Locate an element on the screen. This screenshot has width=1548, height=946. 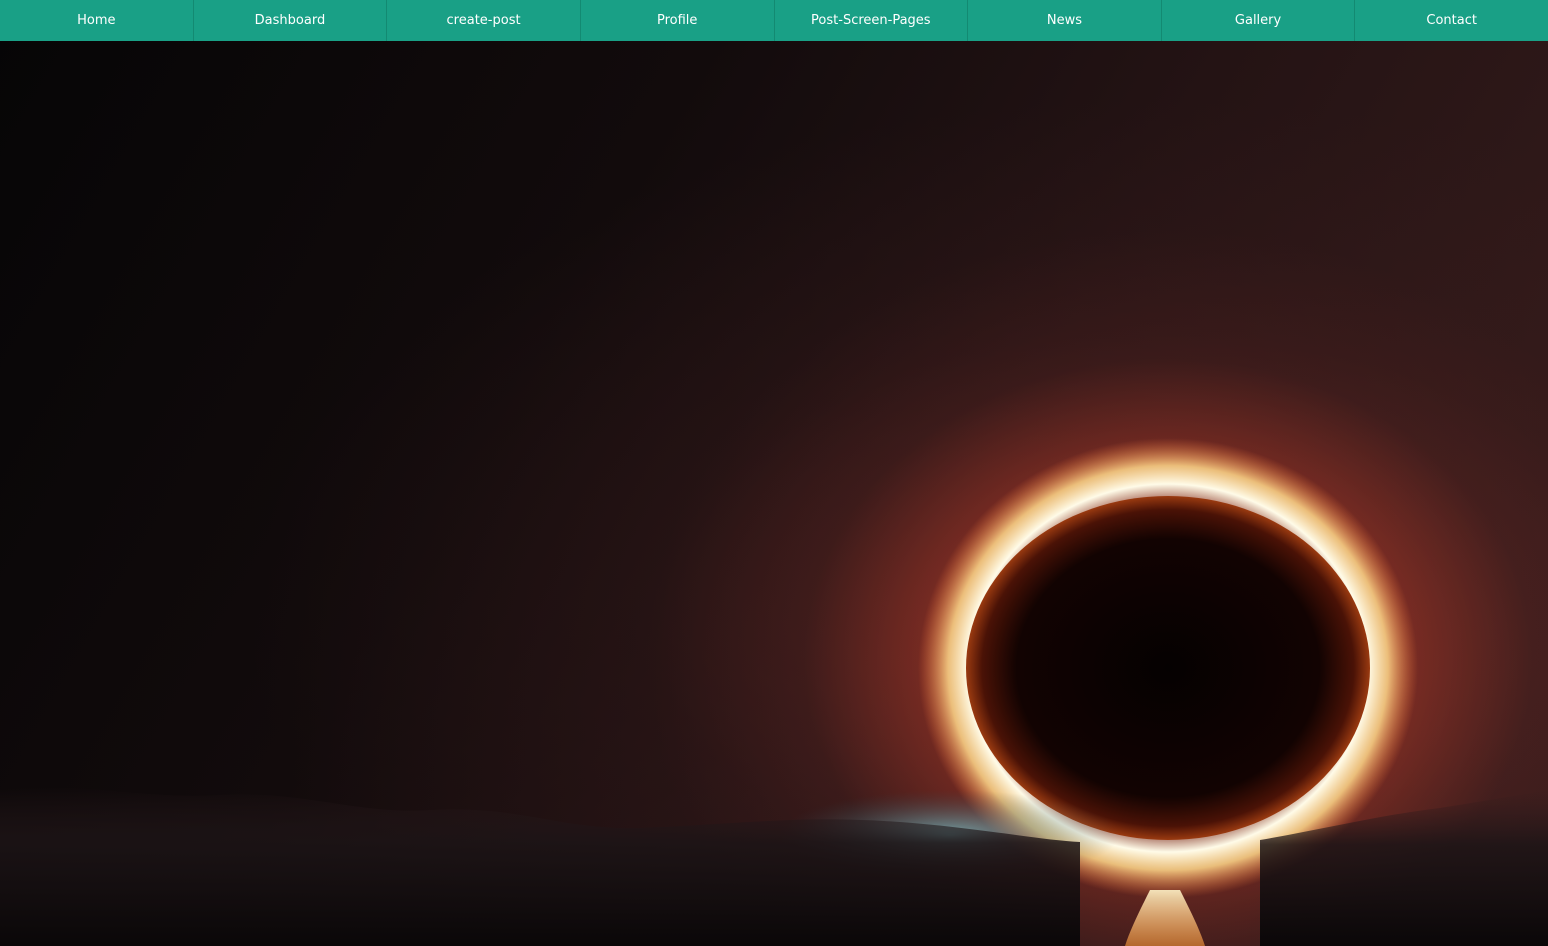
nav-item-post-screen-pages: Post-Screen-Pages is located at coordinates (872, 20).